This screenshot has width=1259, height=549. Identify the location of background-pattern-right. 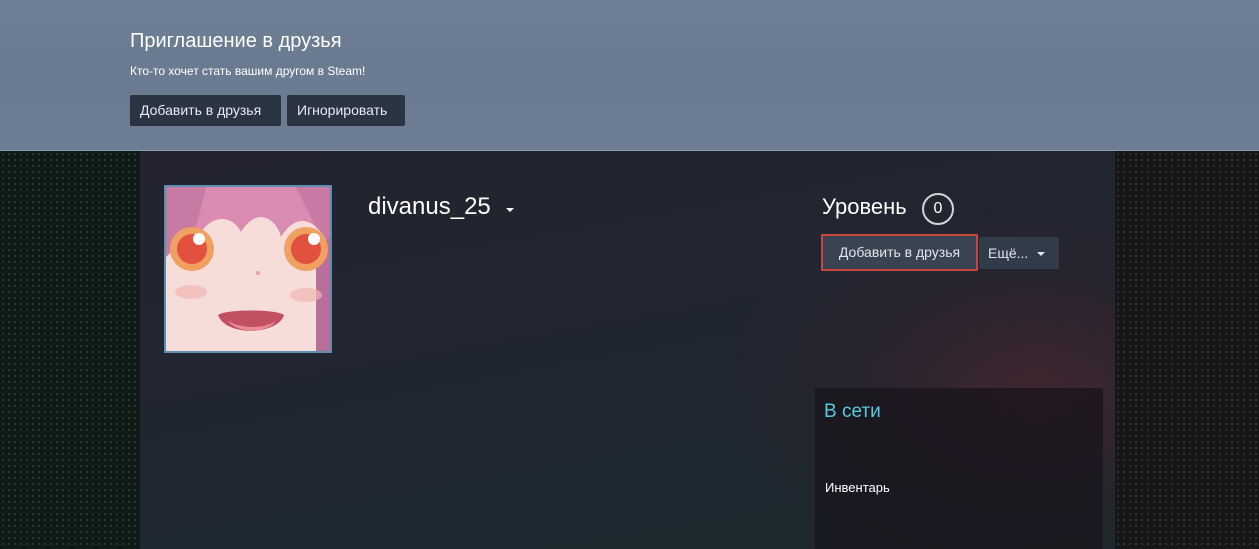
(1187, 350).